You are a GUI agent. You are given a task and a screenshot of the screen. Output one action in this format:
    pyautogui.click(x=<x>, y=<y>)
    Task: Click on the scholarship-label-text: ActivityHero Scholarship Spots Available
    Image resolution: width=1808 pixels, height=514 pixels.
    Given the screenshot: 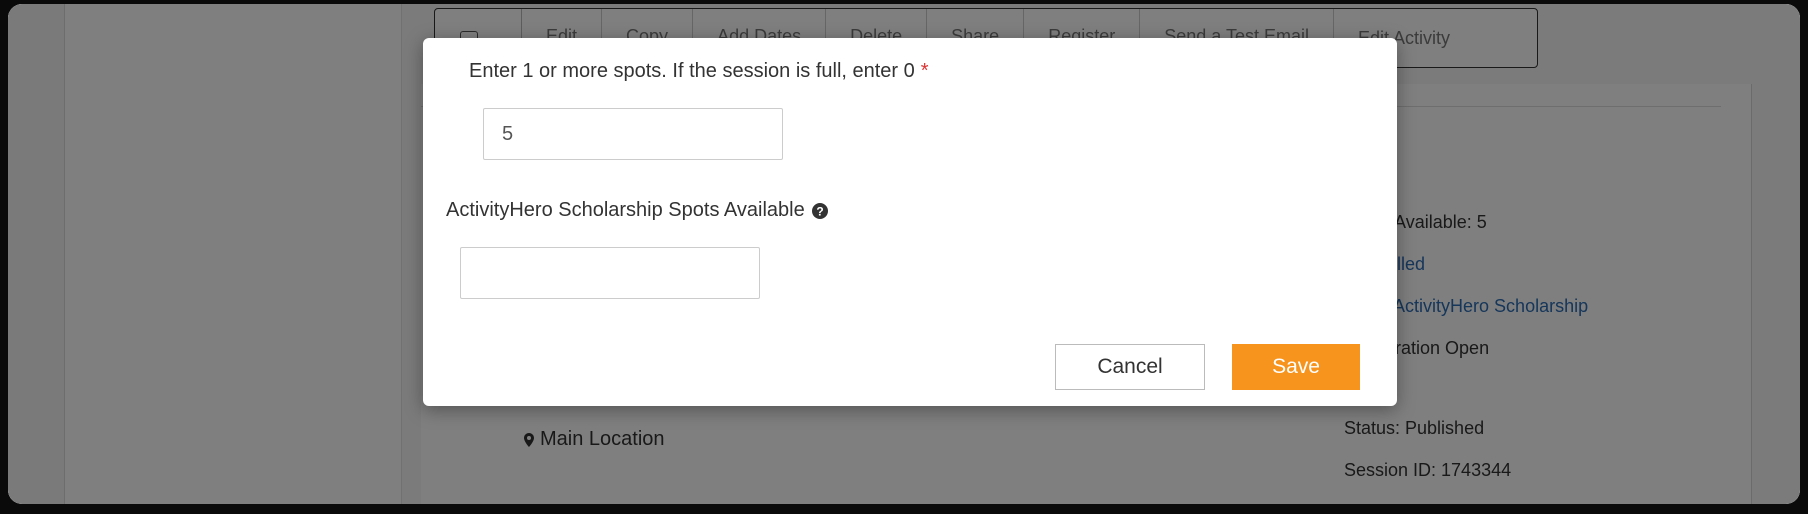 What is the action you would take?
    pyautogui.click(x=625, y=210)
    